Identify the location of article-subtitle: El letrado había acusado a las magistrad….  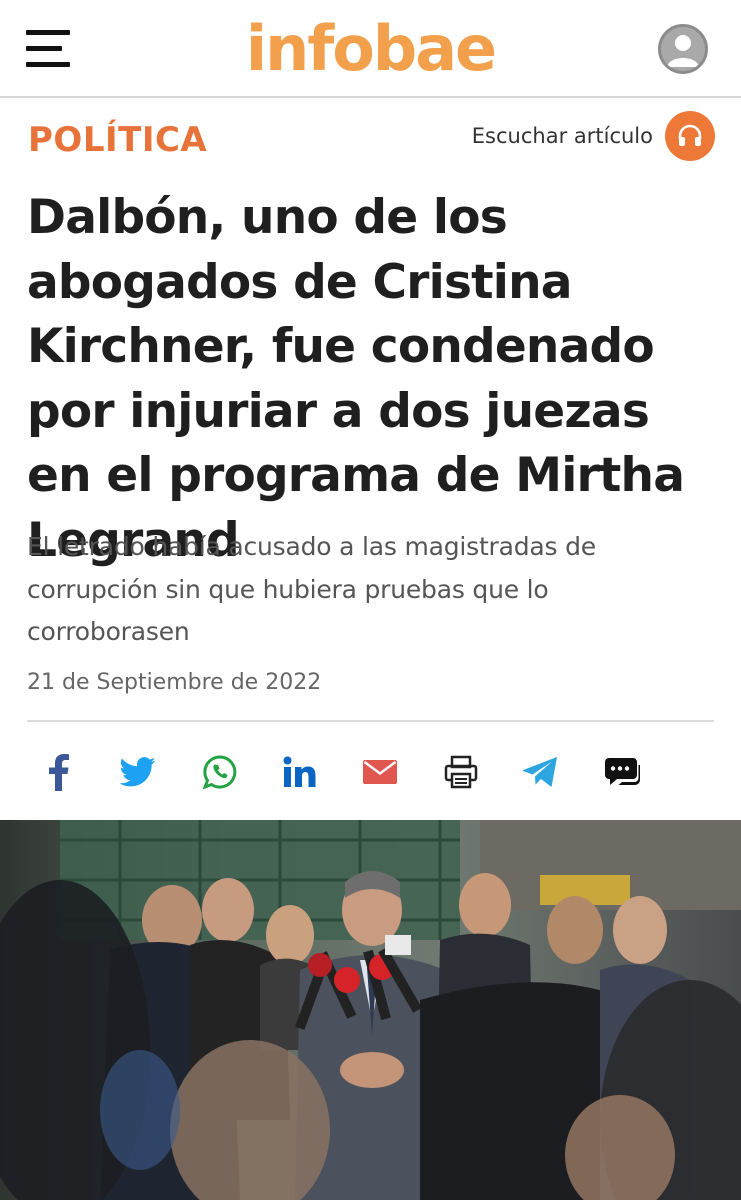
(311, 589).